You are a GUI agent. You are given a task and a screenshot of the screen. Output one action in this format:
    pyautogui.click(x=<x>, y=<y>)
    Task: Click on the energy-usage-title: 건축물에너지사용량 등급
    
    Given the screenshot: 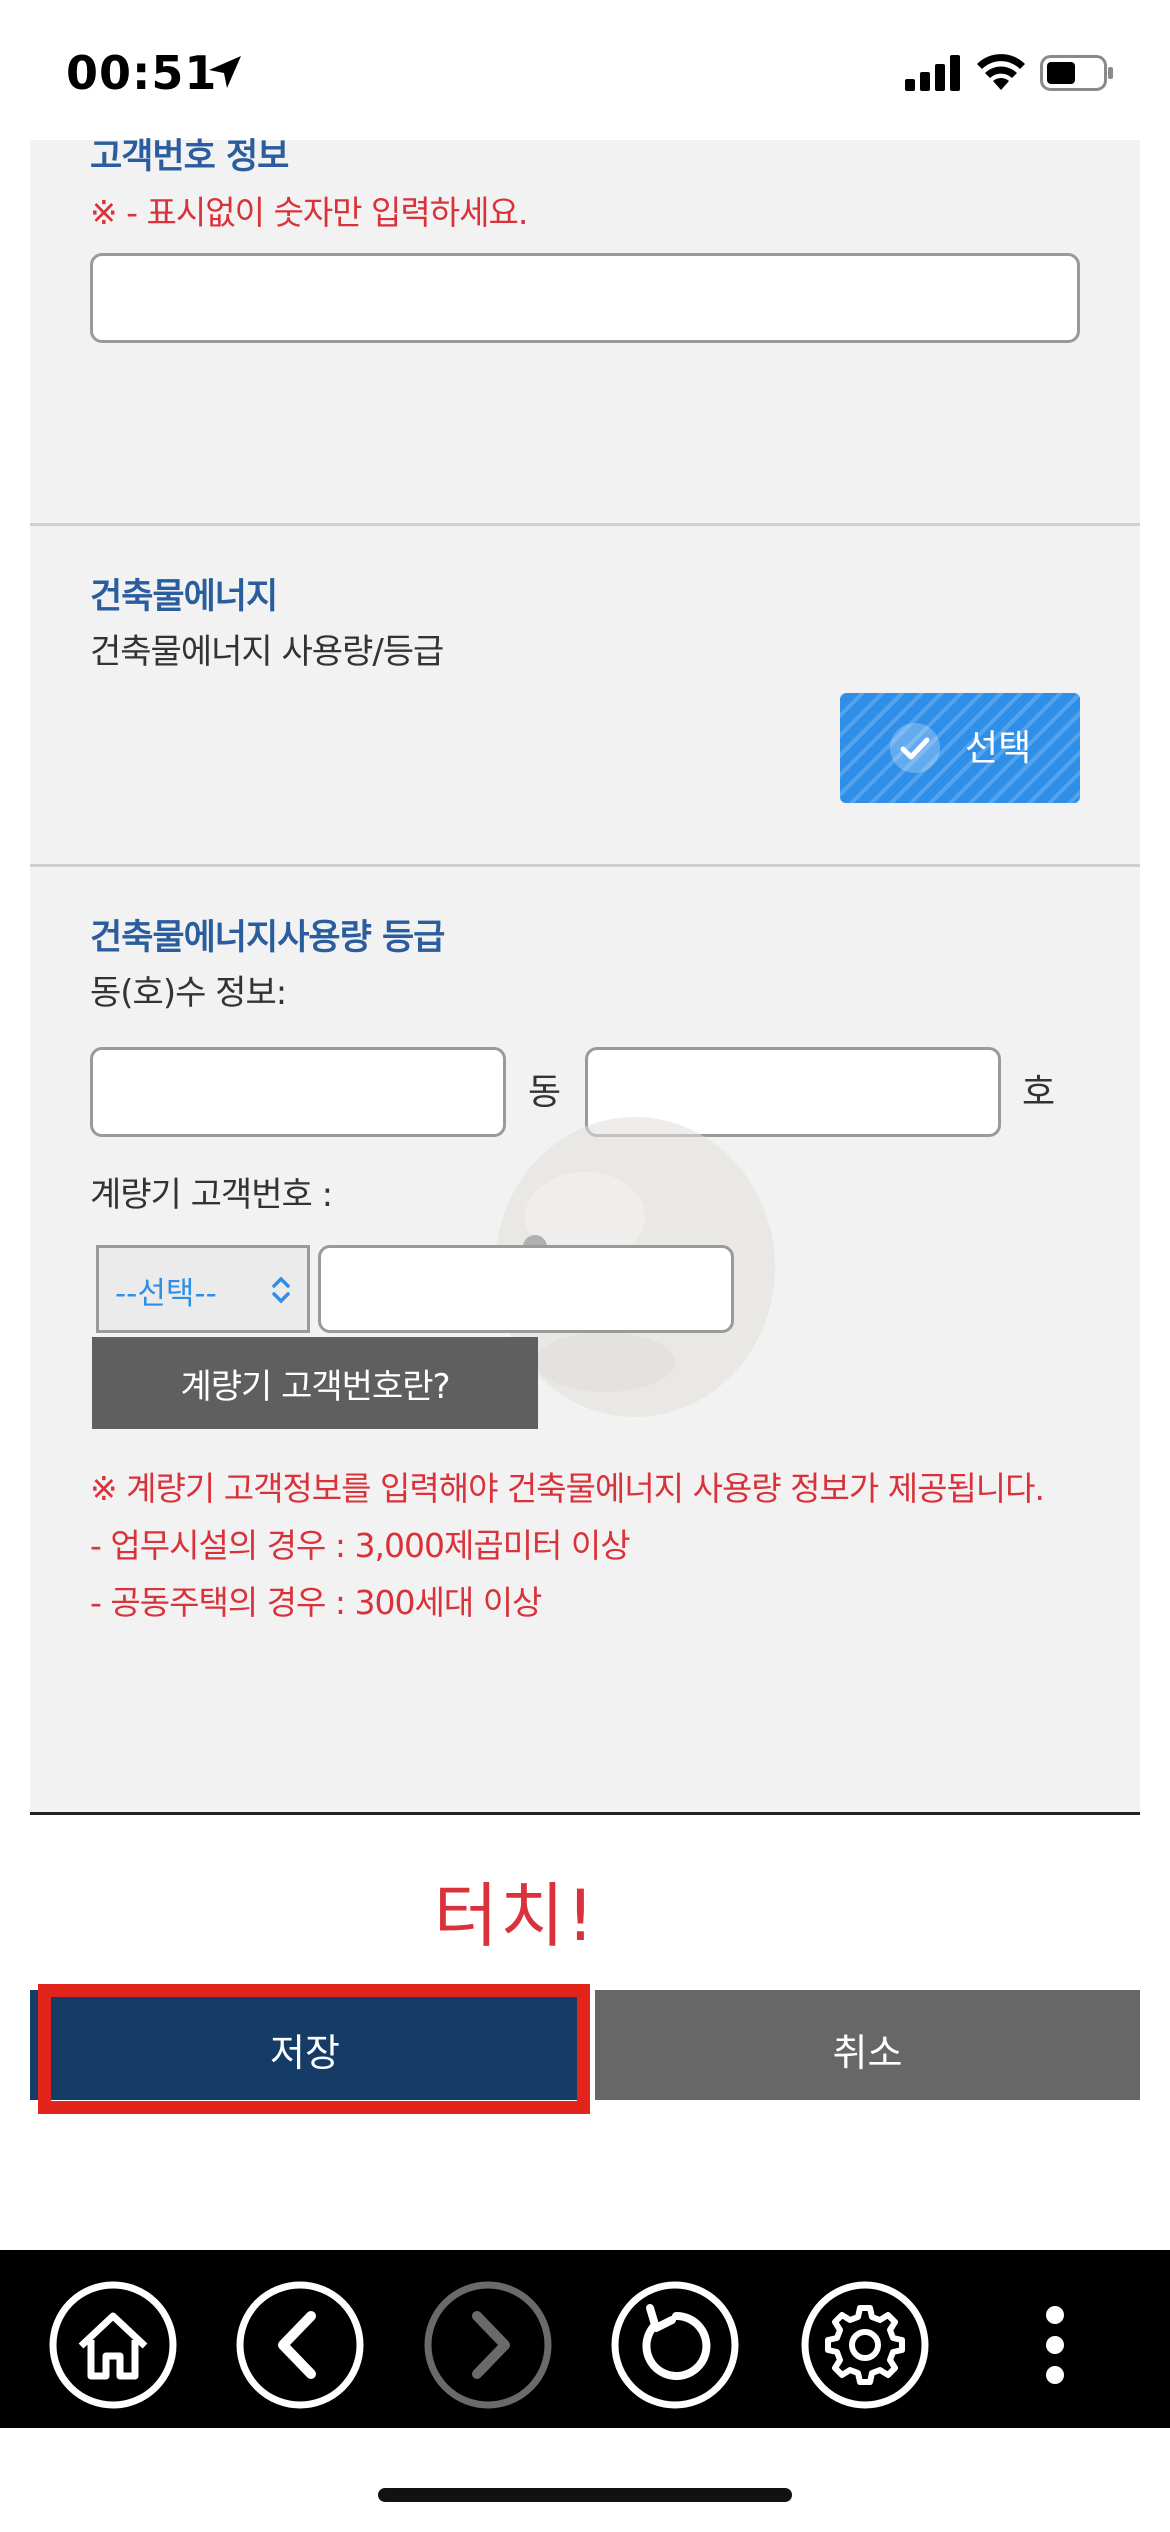 What is the action you would take?
    pyautogui.click(x=267, y=938)
    